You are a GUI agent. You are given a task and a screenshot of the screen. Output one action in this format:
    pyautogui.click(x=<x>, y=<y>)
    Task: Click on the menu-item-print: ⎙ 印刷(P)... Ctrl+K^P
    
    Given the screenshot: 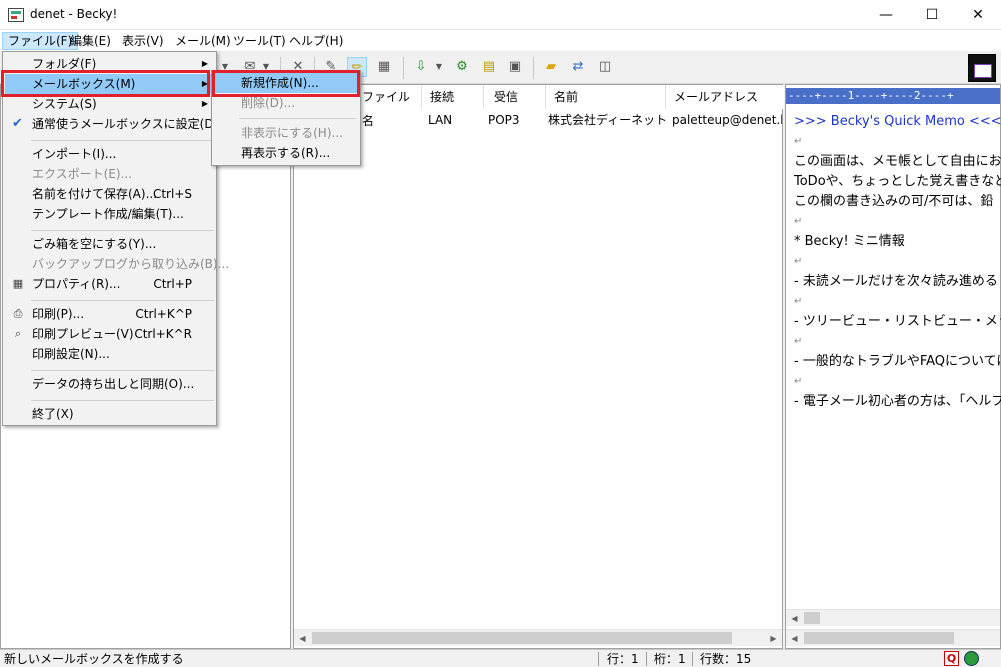 What is the action you would take?
    pyautogui.click(x=109, y=314)
    